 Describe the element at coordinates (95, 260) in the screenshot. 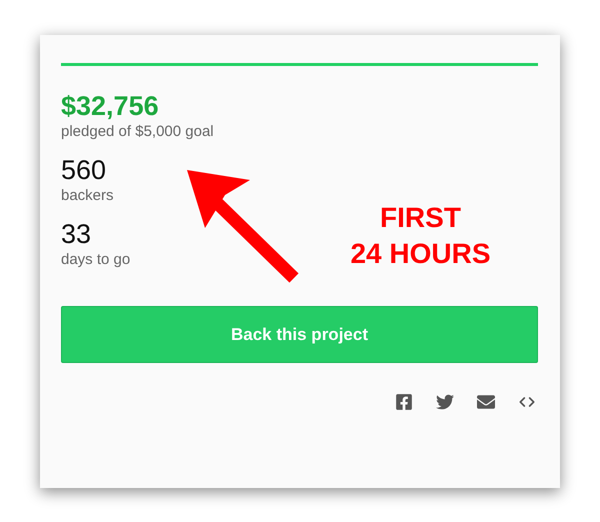

I see `stat-label: days to go` at that location.